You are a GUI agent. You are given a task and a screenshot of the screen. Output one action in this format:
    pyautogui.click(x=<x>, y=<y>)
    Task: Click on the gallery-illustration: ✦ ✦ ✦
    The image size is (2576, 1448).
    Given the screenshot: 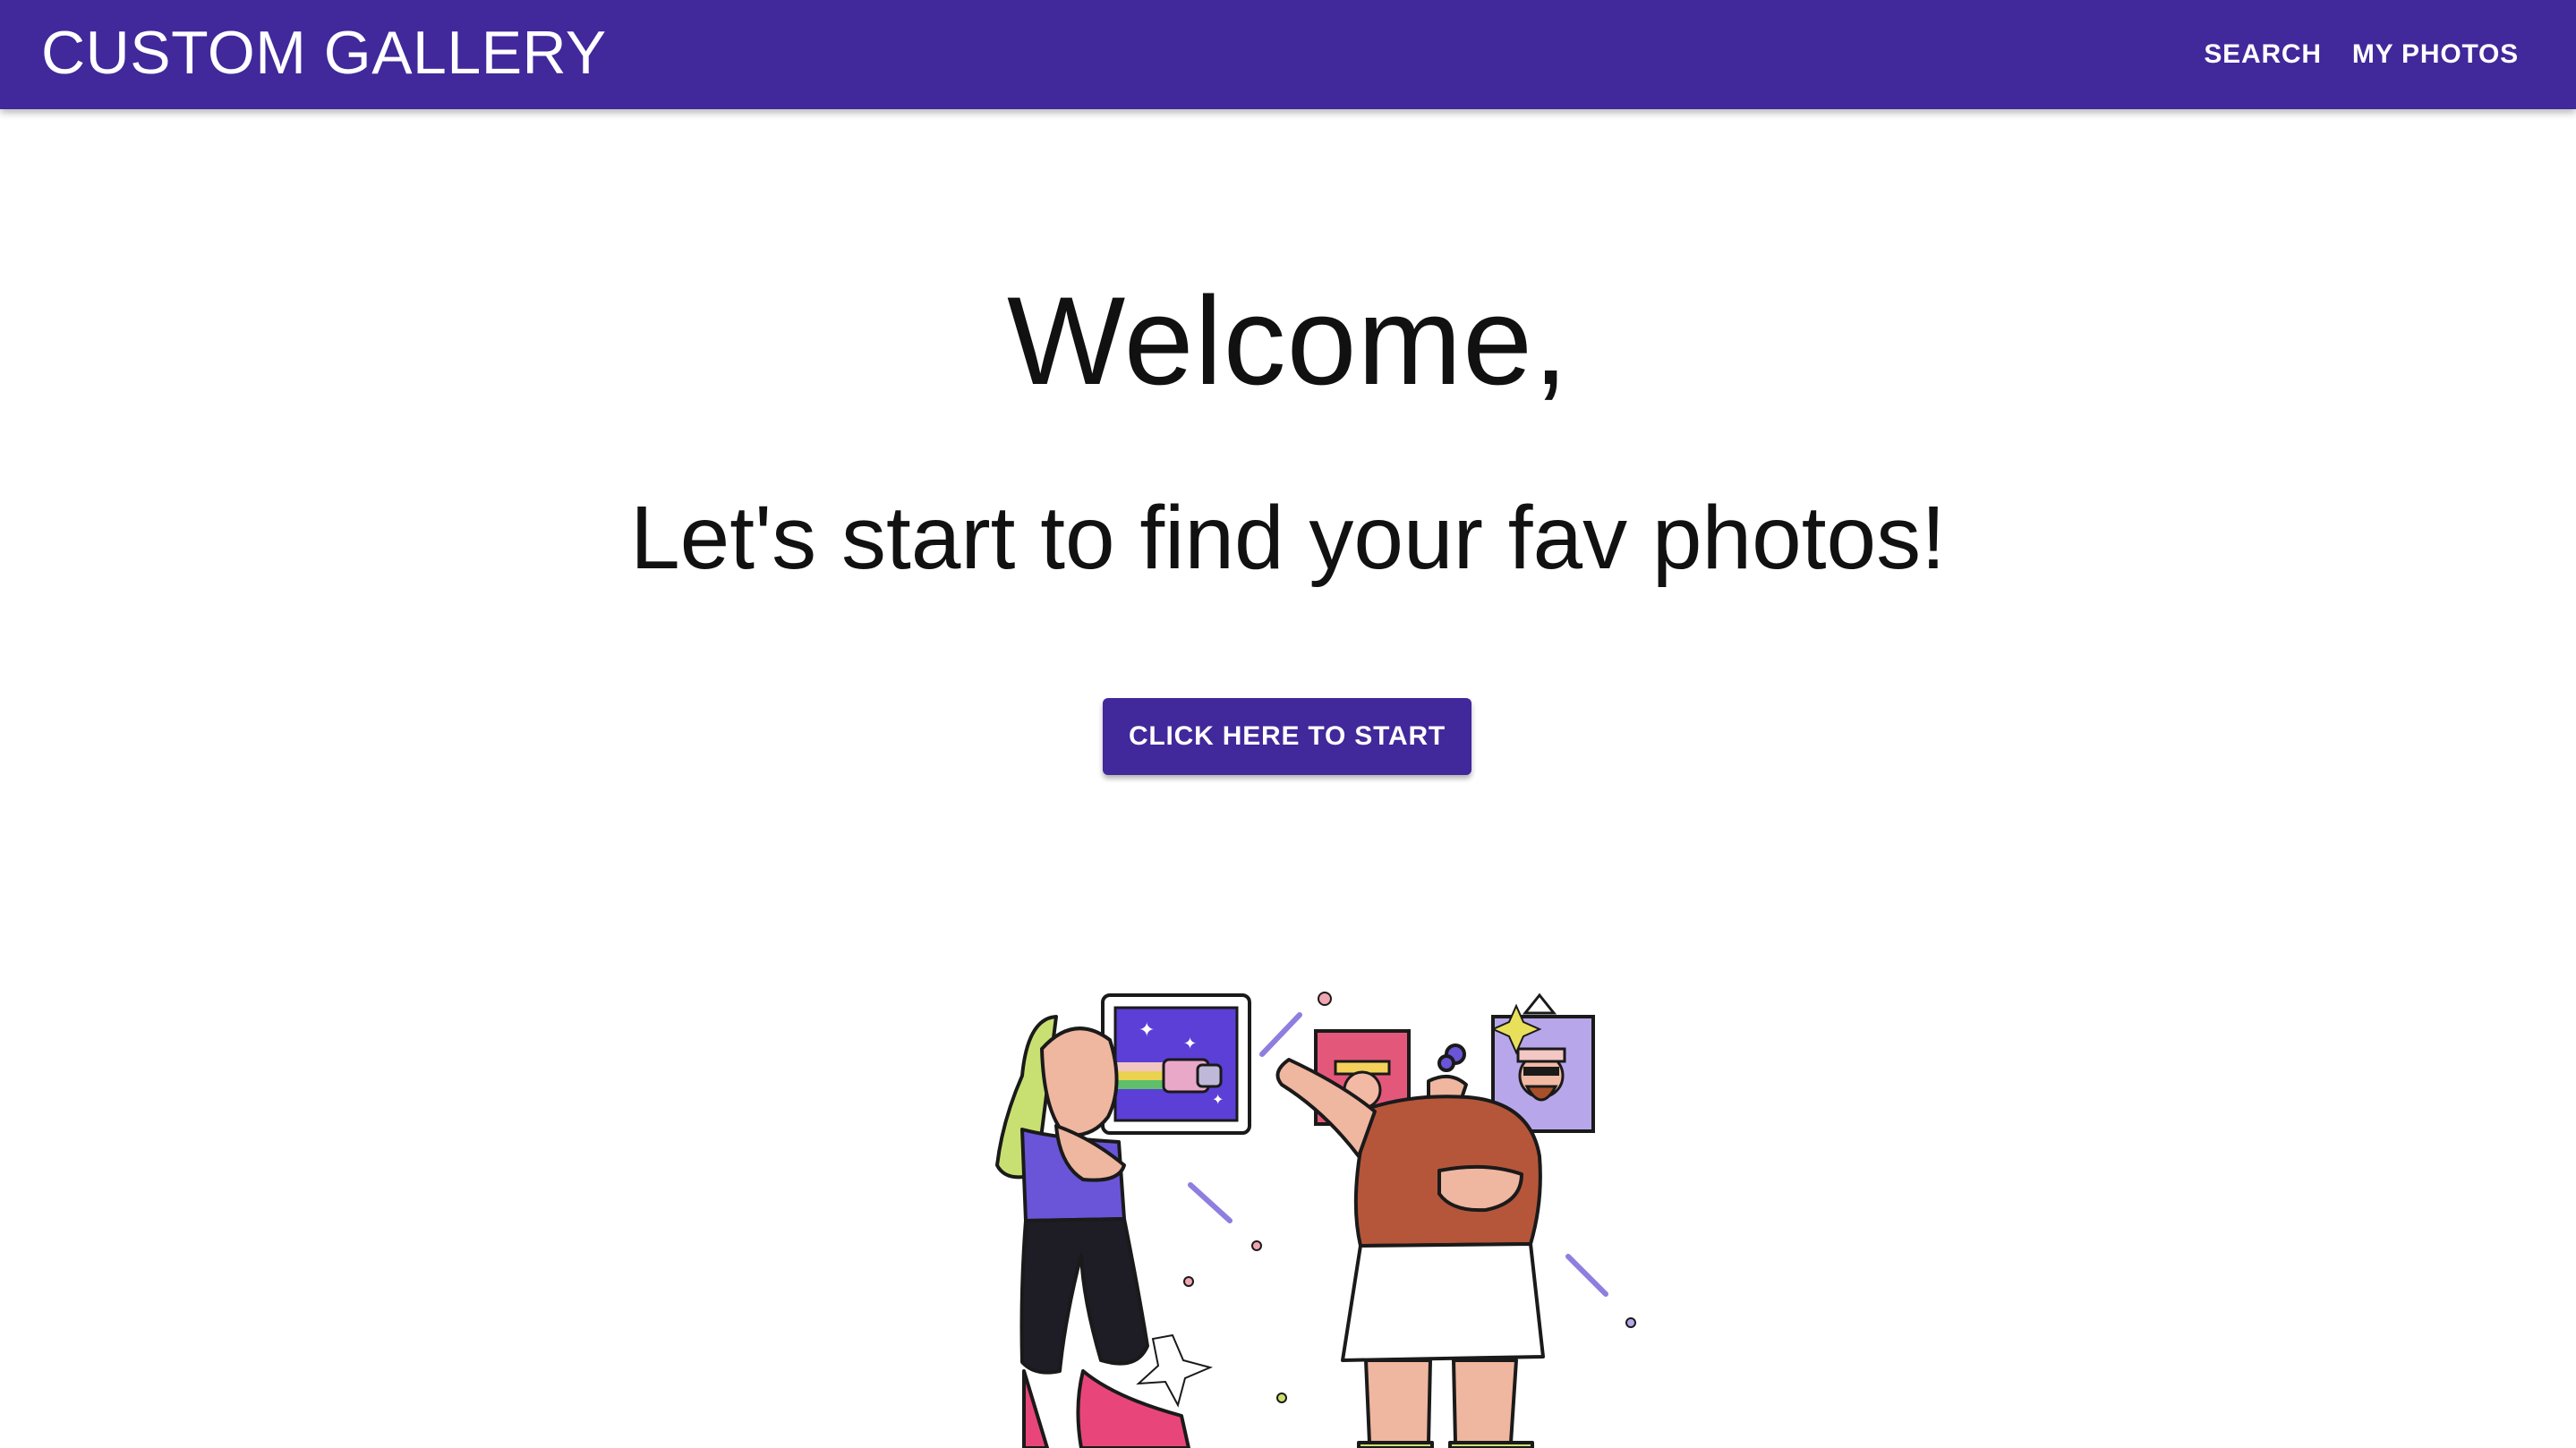 What is the action you would take?
    pyautogui.click(x=1315, y=1220)
    